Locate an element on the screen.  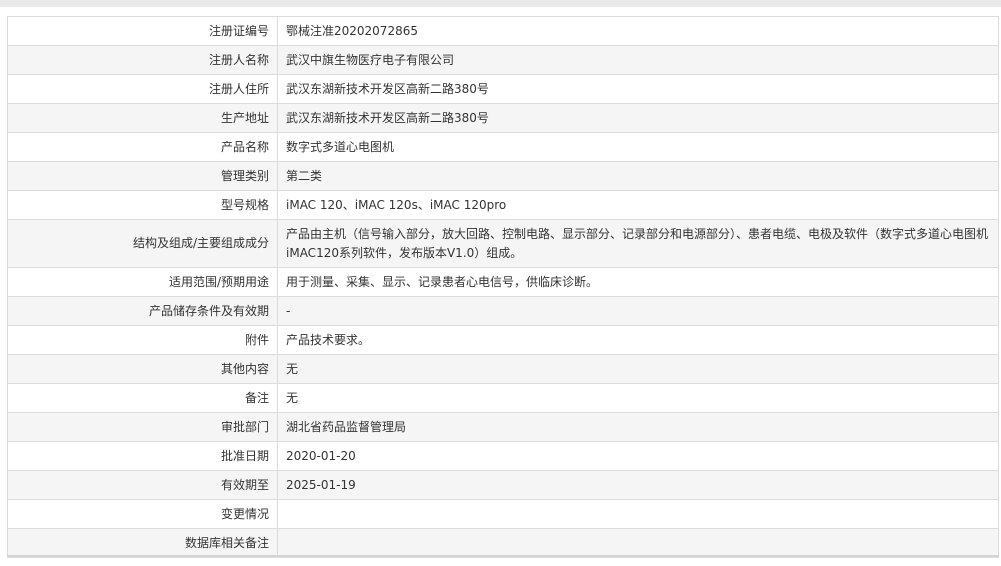
table-row-remarks: 备注 无 is located at coordinates (503, 398).